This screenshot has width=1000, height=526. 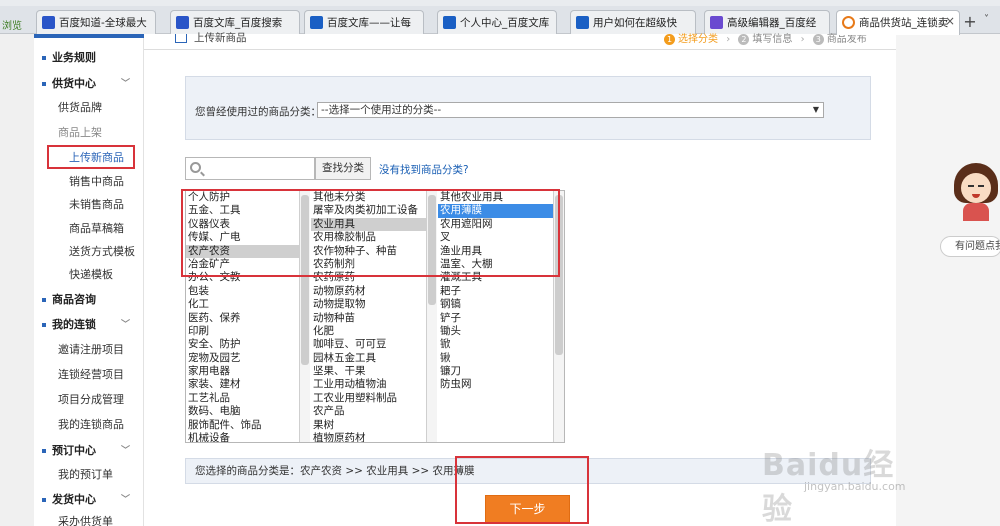 What do you see at coordinates (195, 167) in the screenshot?
I see `search-icon` at bounding box center [195, 167].